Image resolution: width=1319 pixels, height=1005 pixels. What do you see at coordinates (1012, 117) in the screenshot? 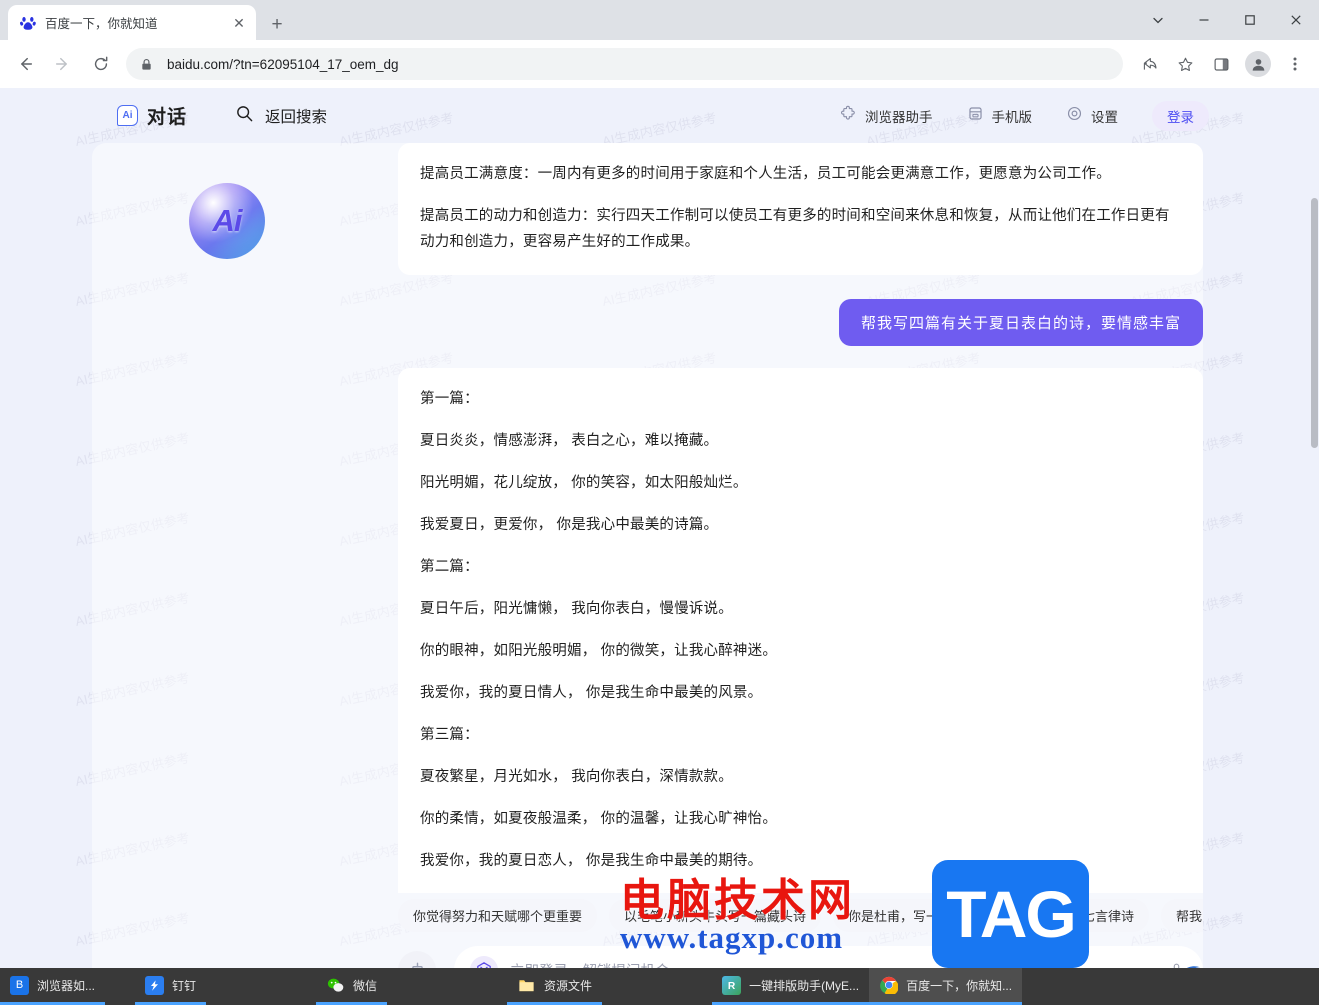
I see `mobile-version-label: 手机版` at bounding box center [1012, 117].